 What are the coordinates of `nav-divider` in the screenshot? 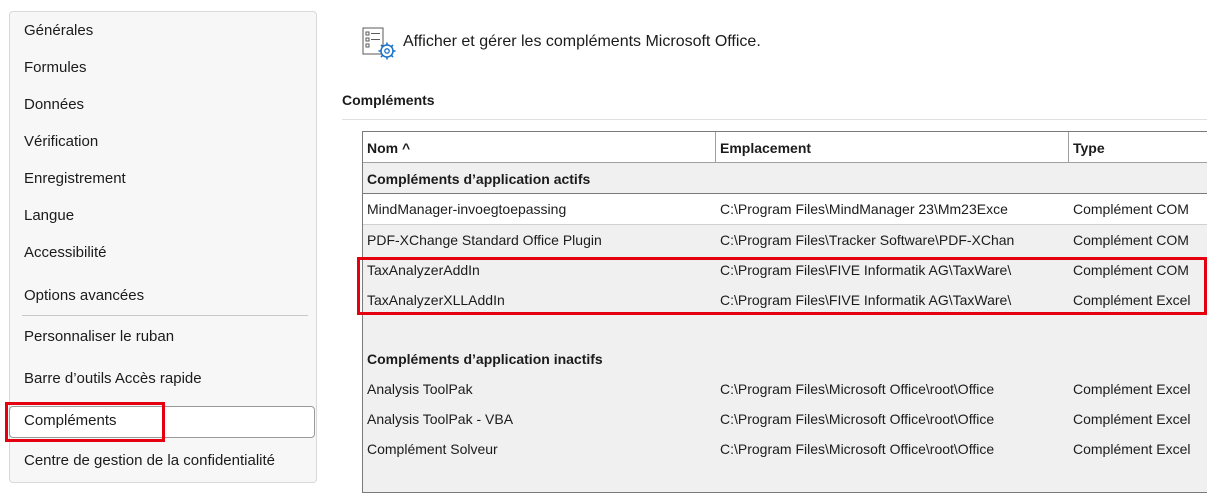 It's located at (165, 315).